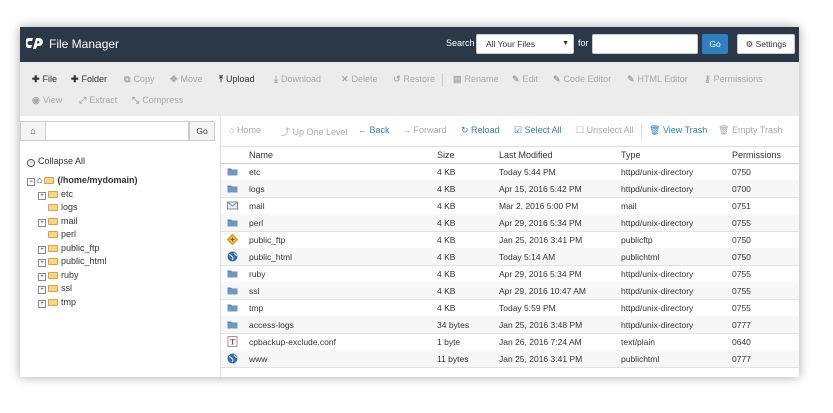 Image resolution: width=833 pixels, height=413 pixels. What do you see at coordinates (55, 288) in the screenshot?
I see `tree-item-ssl: + ssl` at bounding box center [55, 288].